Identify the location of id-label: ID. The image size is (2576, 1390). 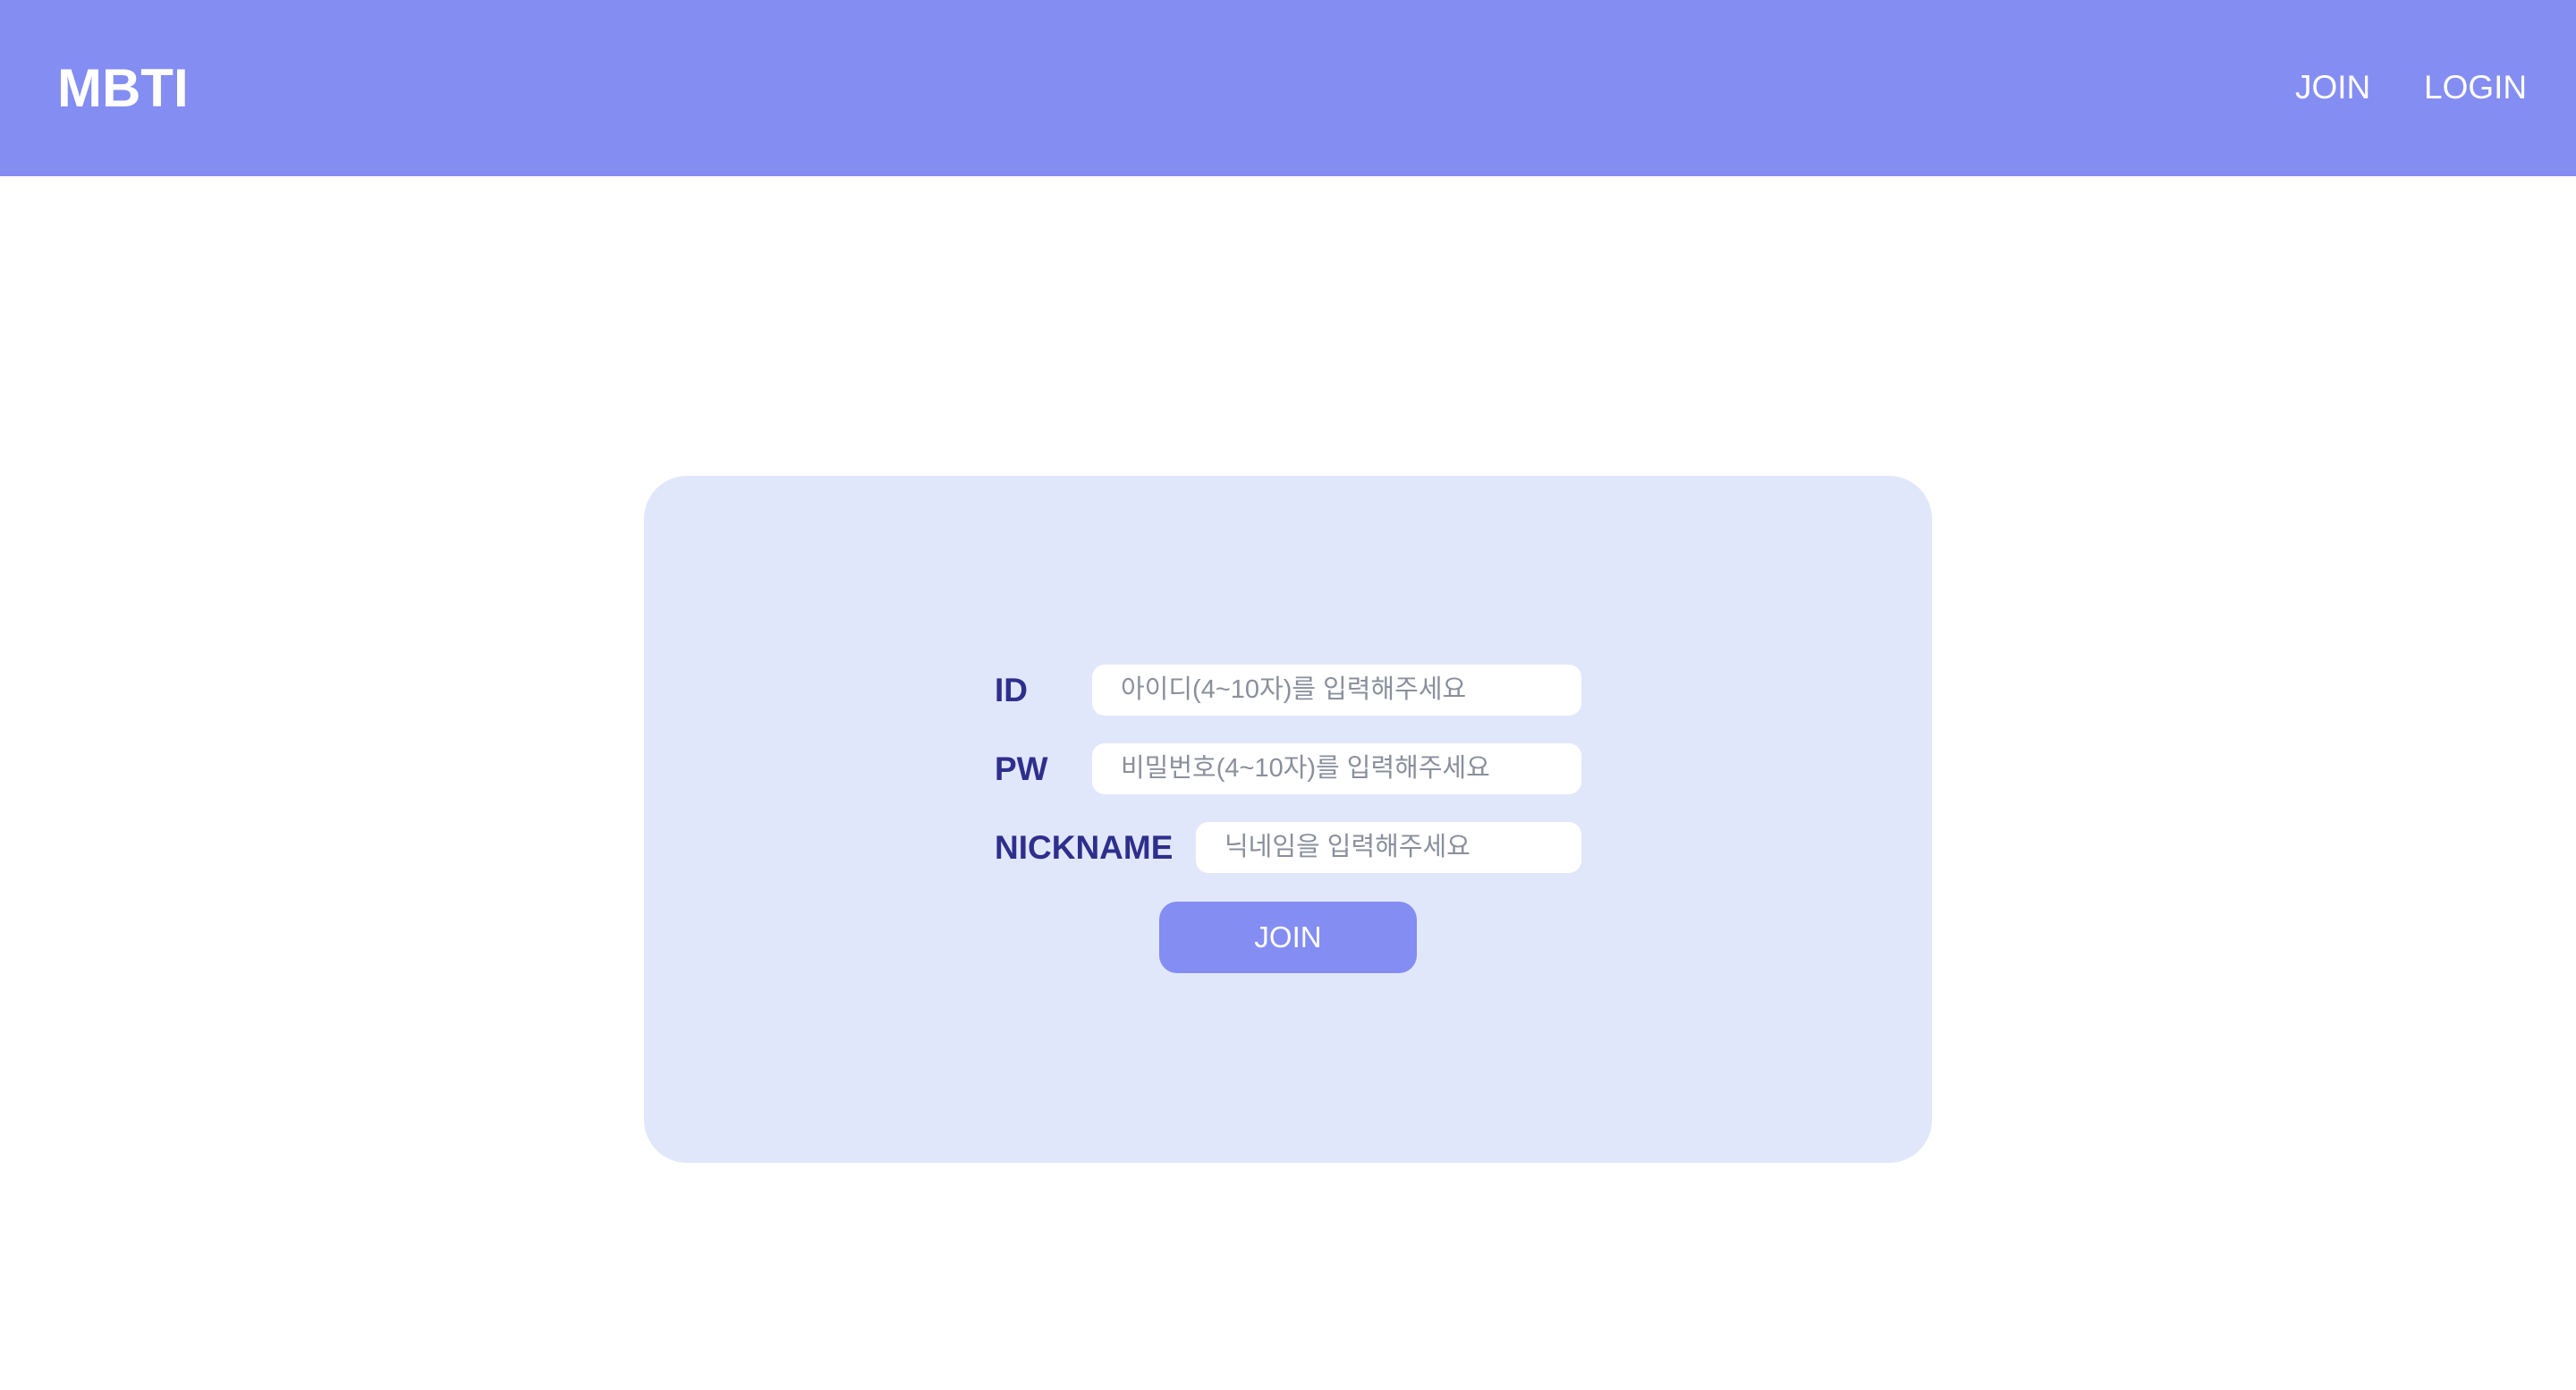
(1011, 690).